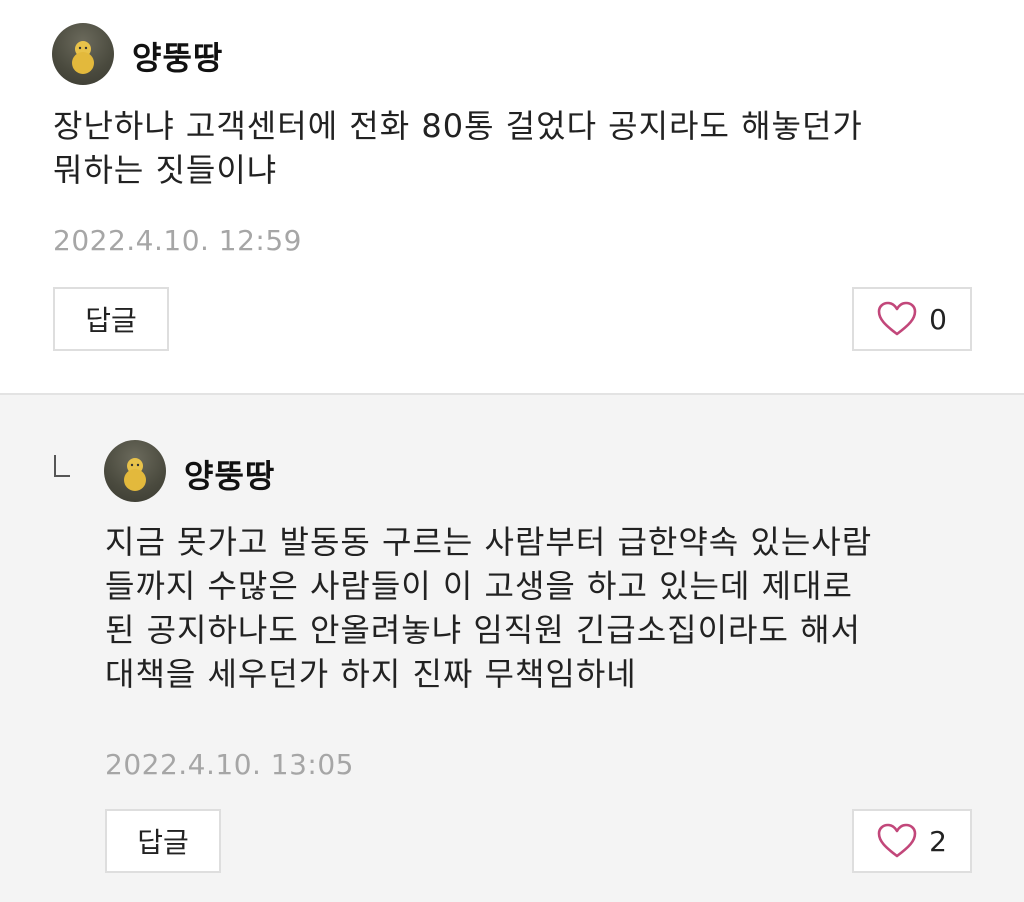  What do you see at coordinates (938, 841) in the screenshot?
I see `like-count: 2` at bounding box center [938, 841].